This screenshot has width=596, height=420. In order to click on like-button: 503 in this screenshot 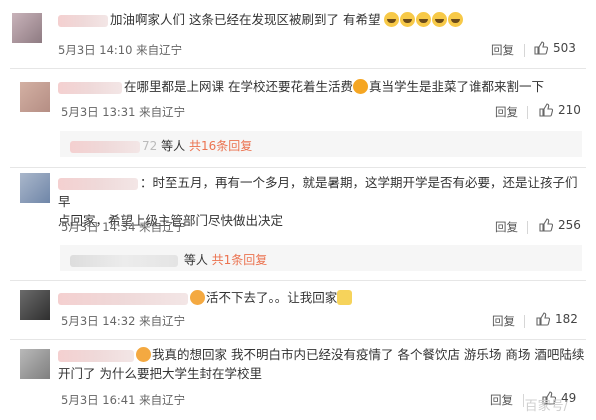, I will do `click(555, 48)`.